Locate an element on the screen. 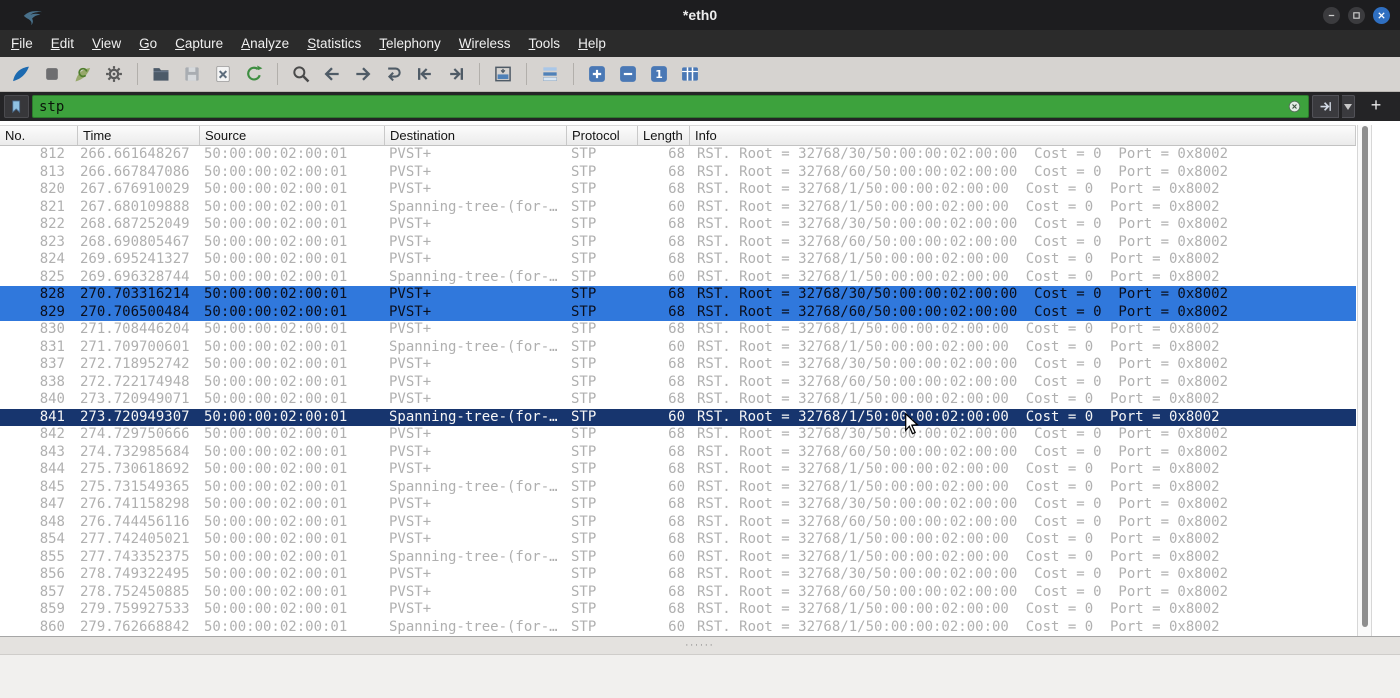 This screenshot has height=698, width=1400. length-cell: 68 is located at coordinates (676, 381).